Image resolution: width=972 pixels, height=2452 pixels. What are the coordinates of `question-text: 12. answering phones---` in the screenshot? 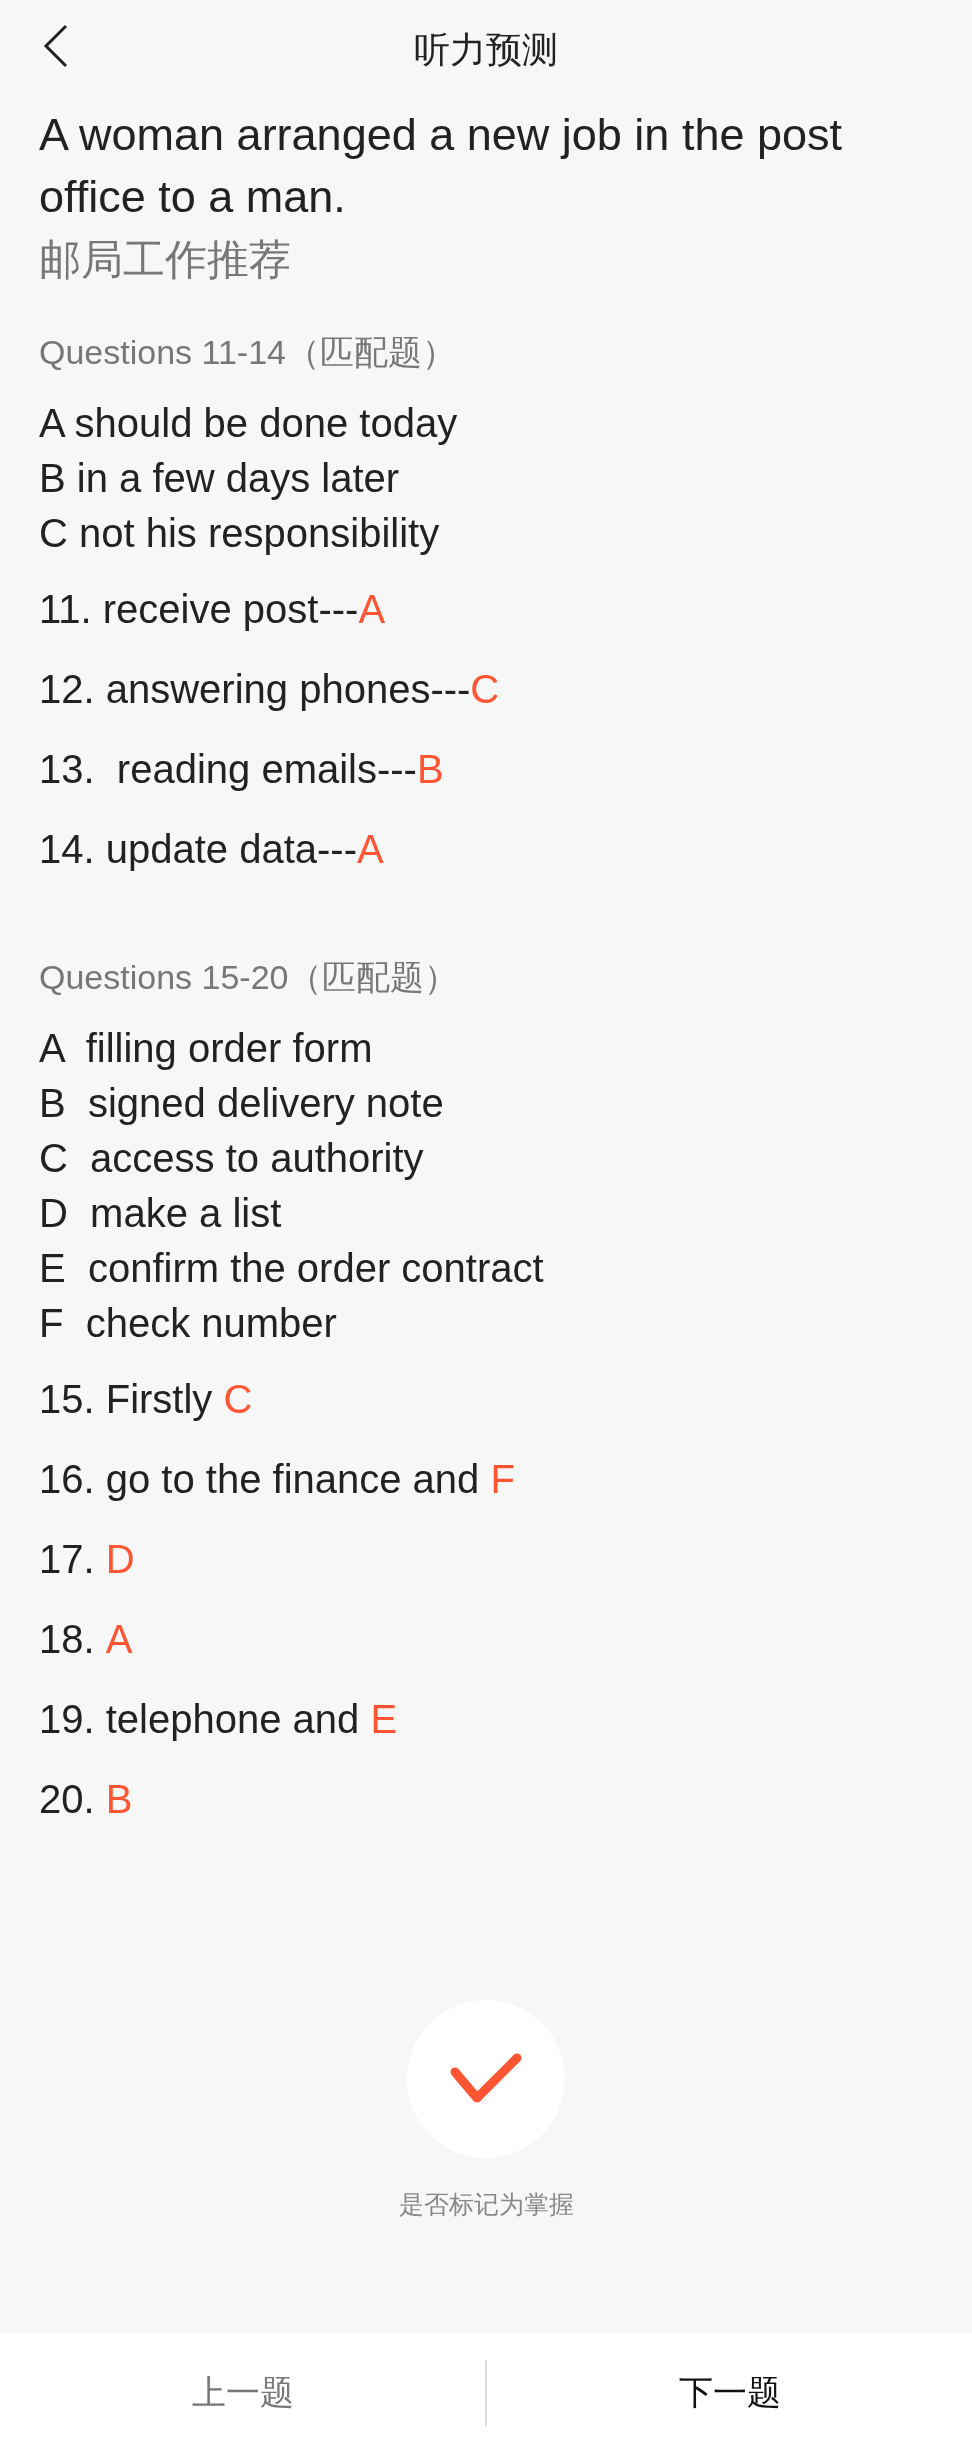 It's located at (255, 689).